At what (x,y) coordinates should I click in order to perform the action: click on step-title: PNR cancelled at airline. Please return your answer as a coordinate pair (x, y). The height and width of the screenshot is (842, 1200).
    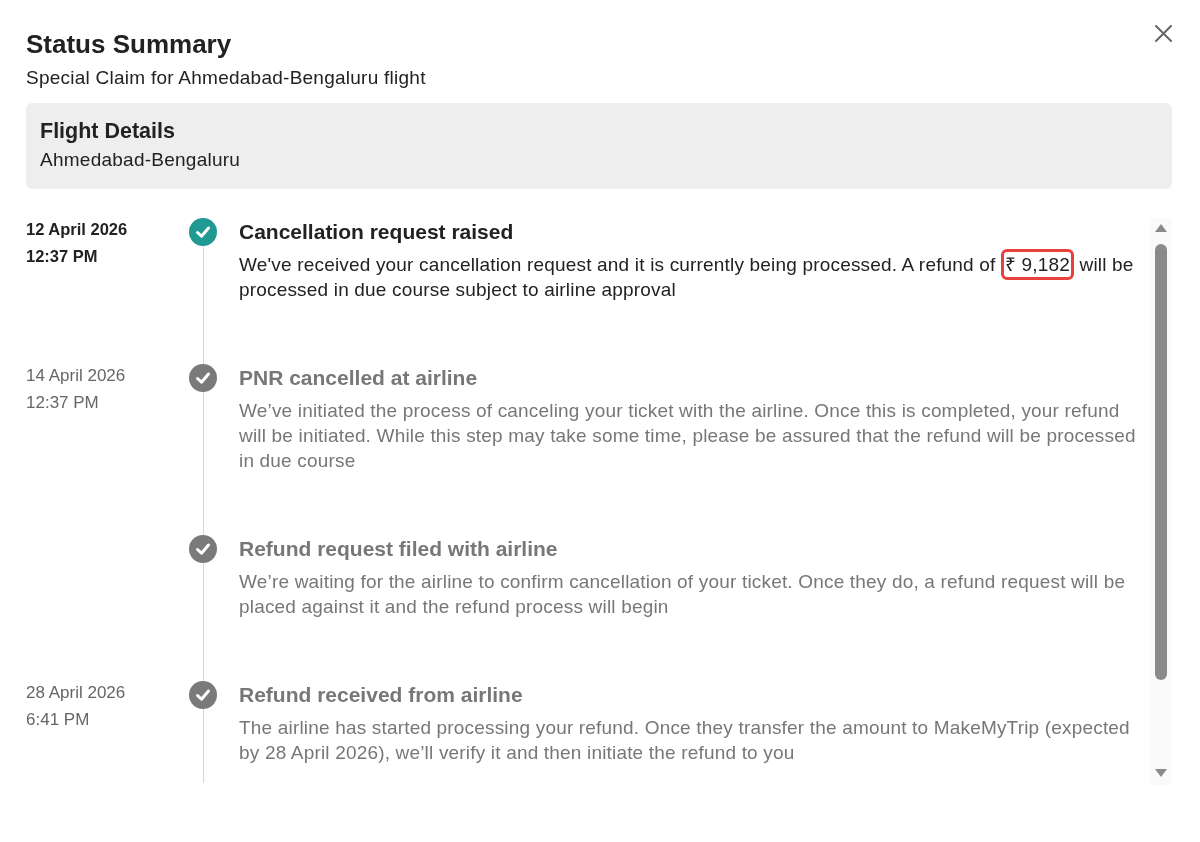
    Looking at the image, I should click on (358, 378).